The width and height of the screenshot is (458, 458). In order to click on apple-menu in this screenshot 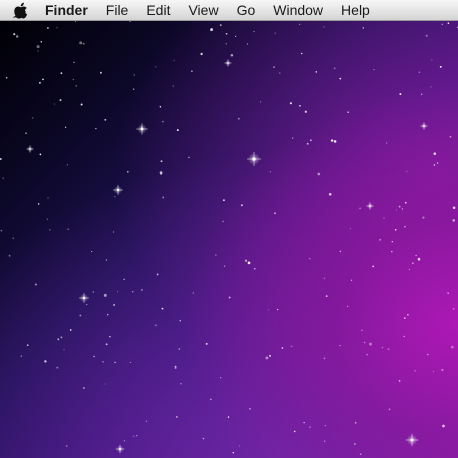, I will do `click(20, 10)`.